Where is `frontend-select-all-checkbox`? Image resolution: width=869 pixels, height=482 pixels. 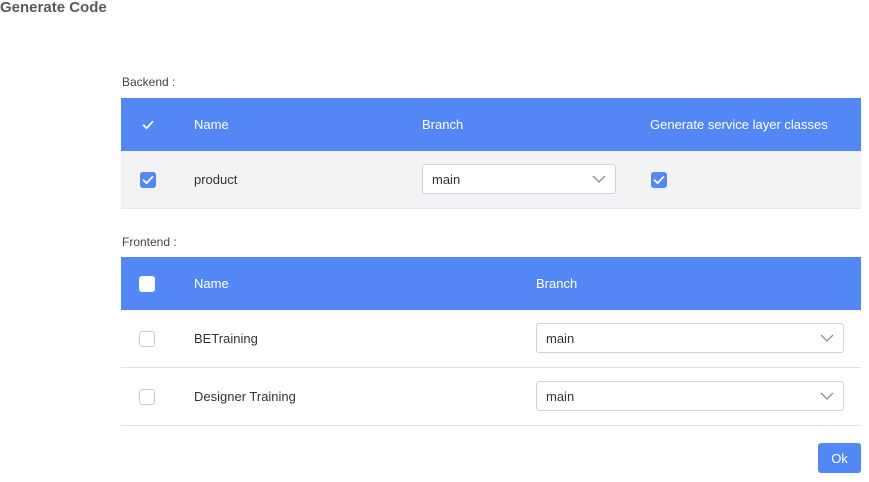 frontend-select-all-checkbox is located at coordinates (147, 283).